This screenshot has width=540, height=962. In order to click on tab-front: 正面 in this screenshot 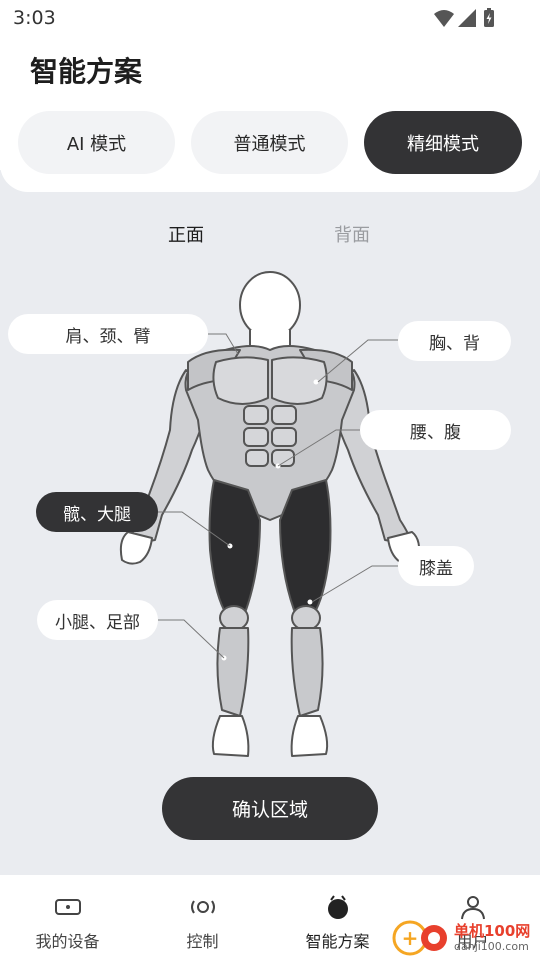, I will do `click(186, 234)`.